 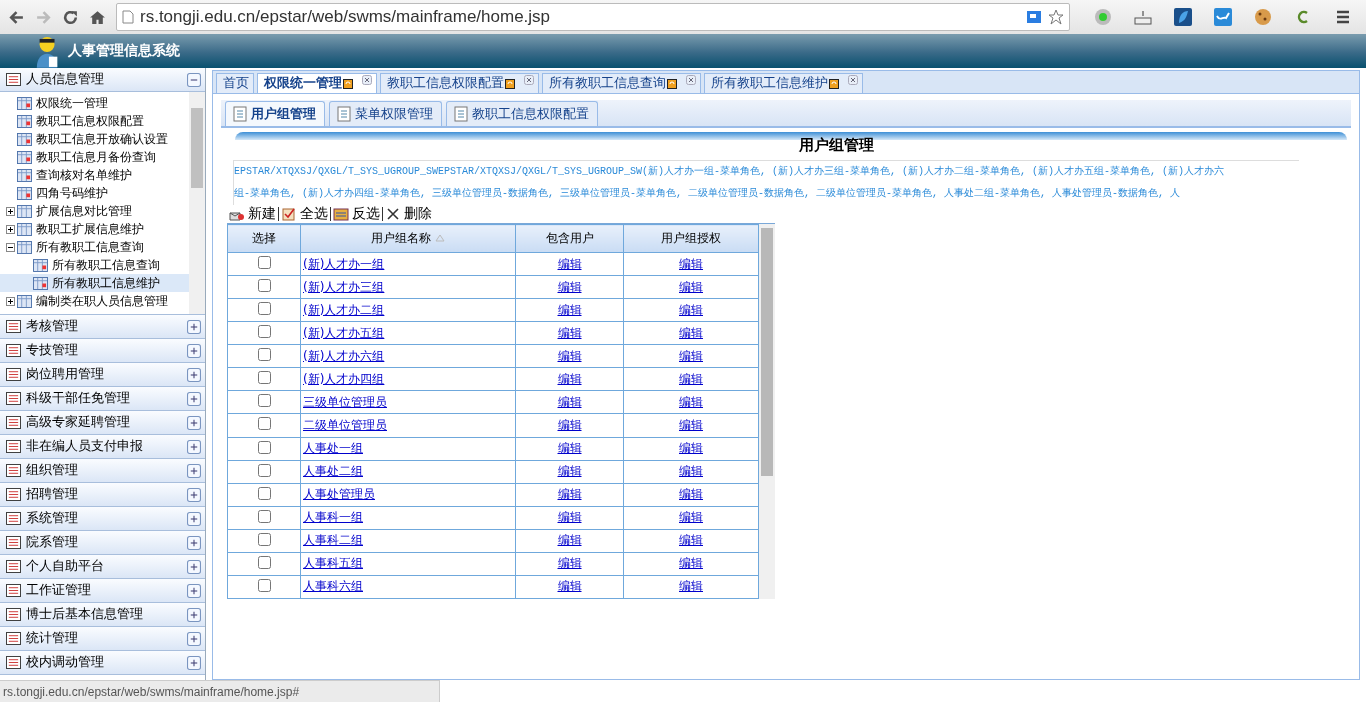 What do you see at coordinates (333, 540) in the screenshot?
I see `group-name-link: 人事科二组` at bounding box center [333, 540].